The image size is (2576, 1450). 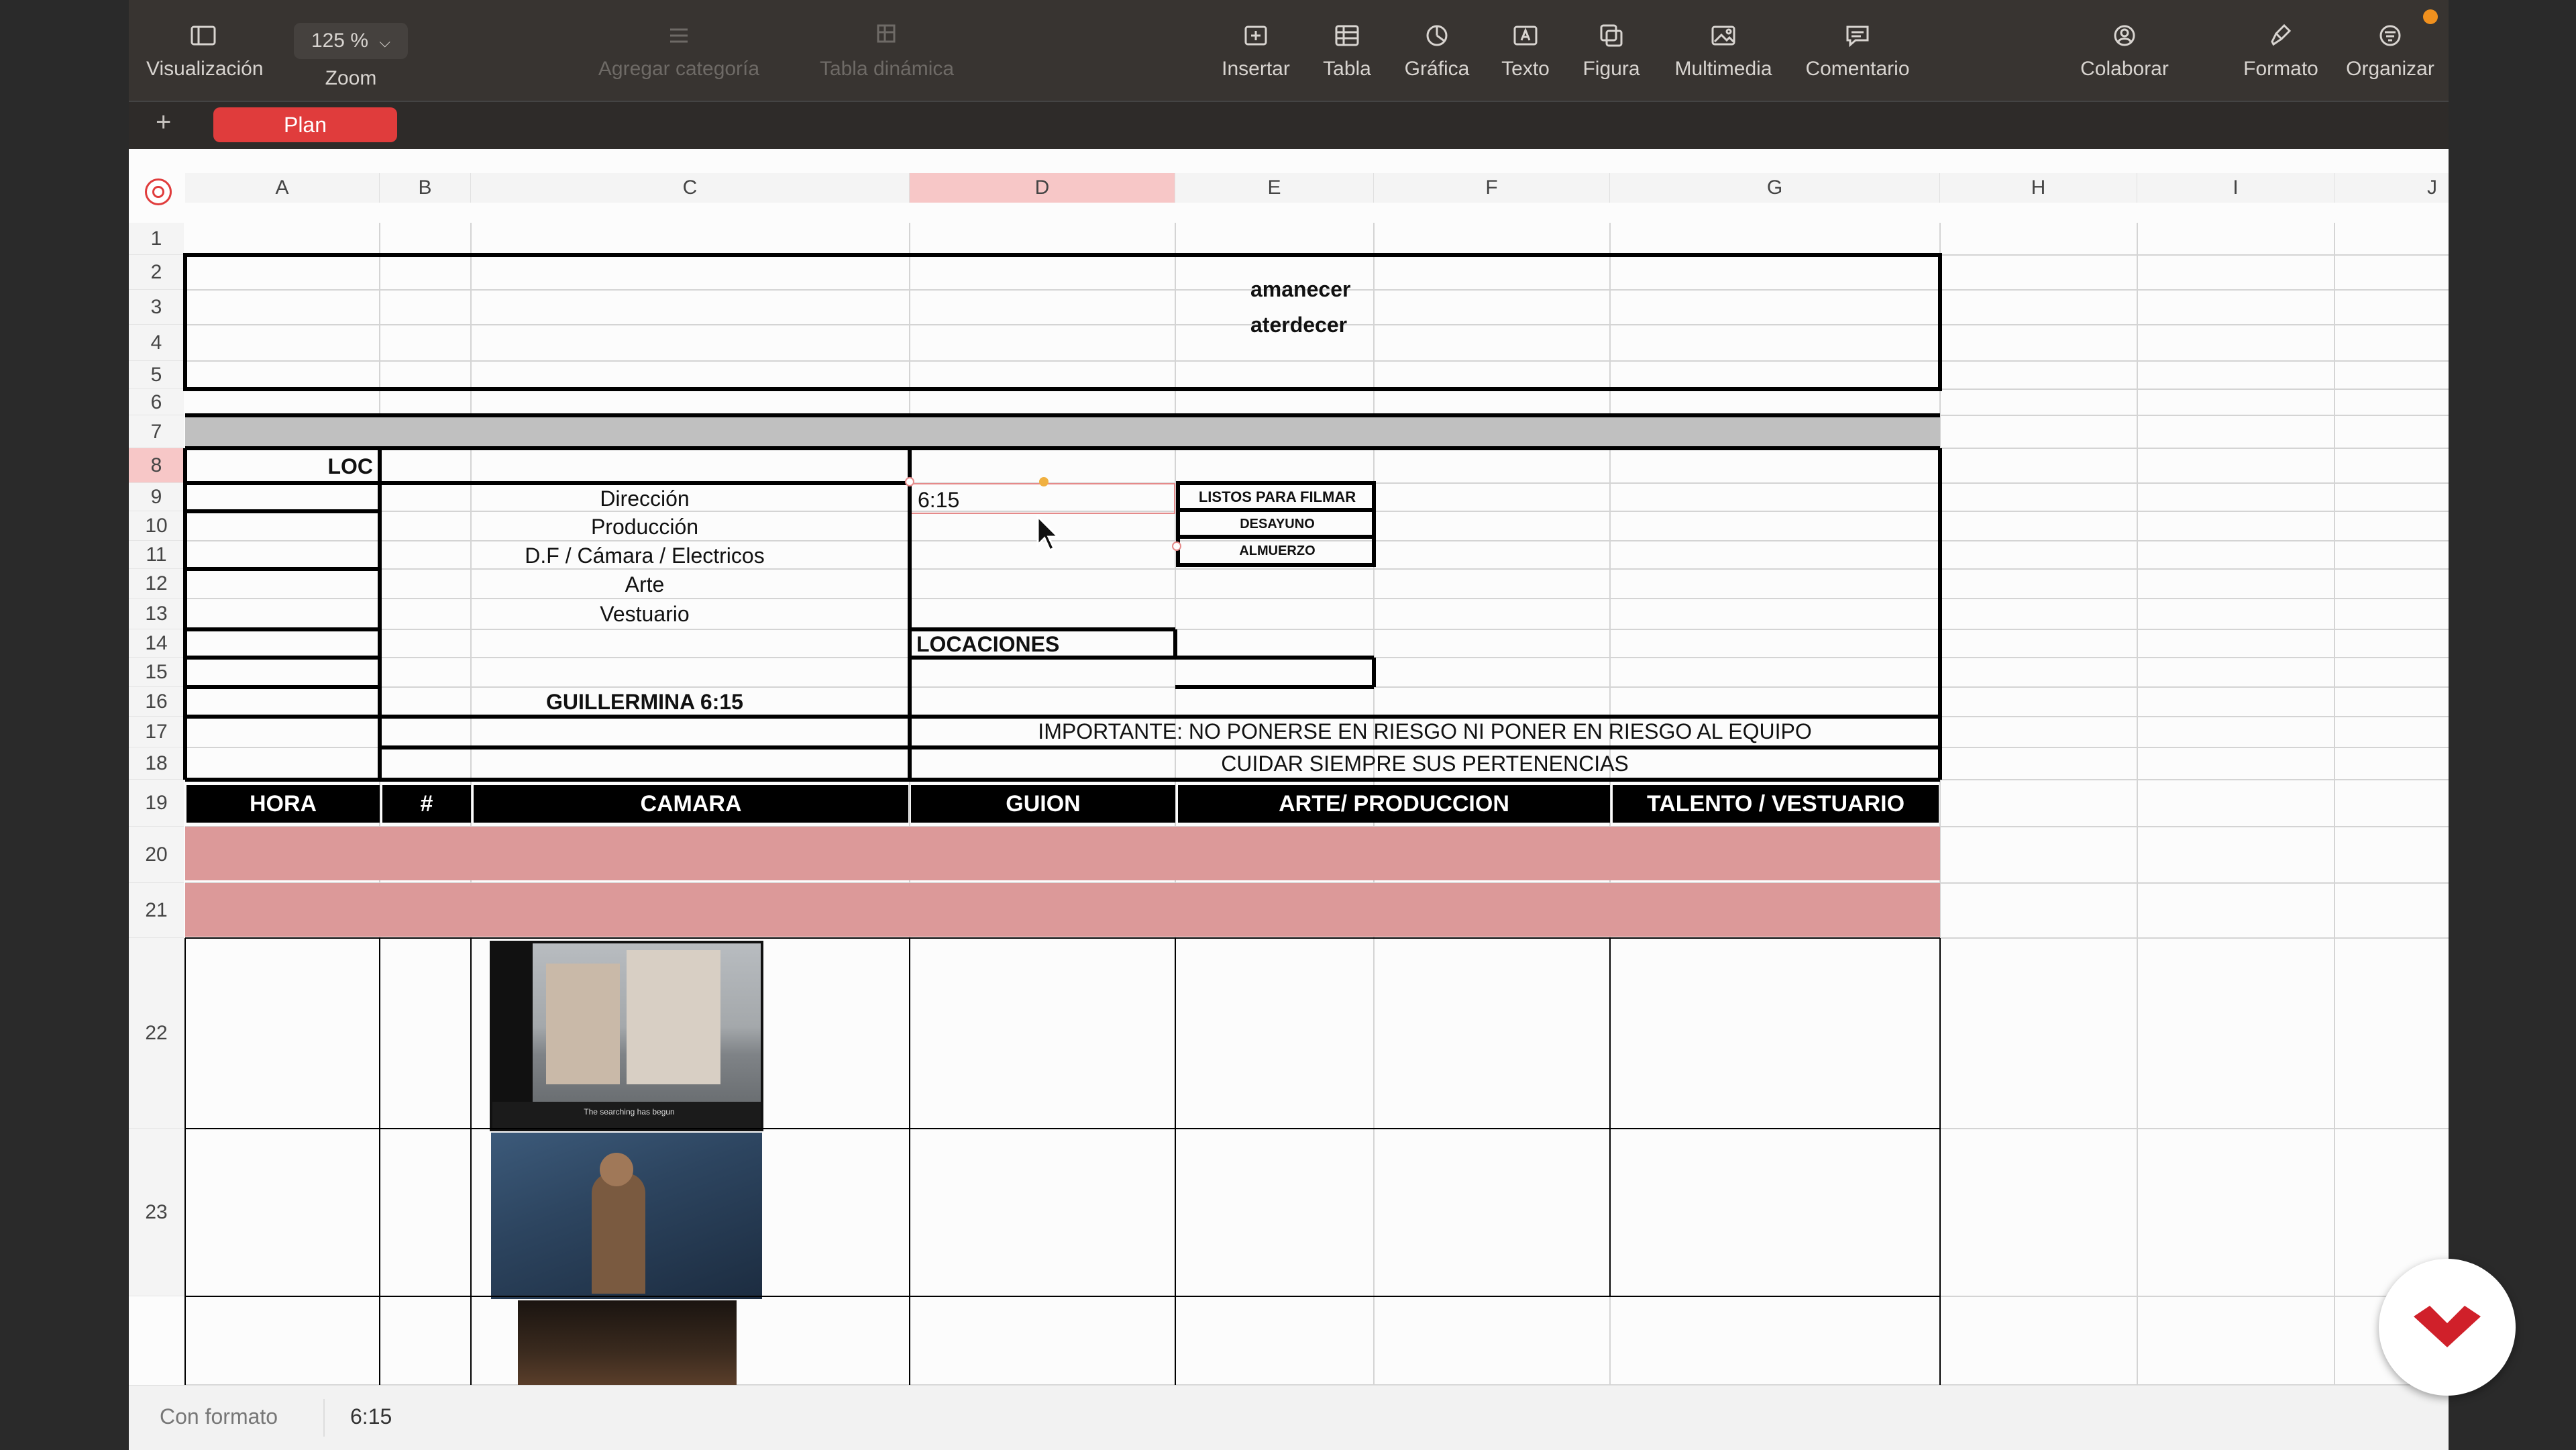 I want to click on cell-guillermina: GUILLERMINA 6:15, so click(x=644, y=702).